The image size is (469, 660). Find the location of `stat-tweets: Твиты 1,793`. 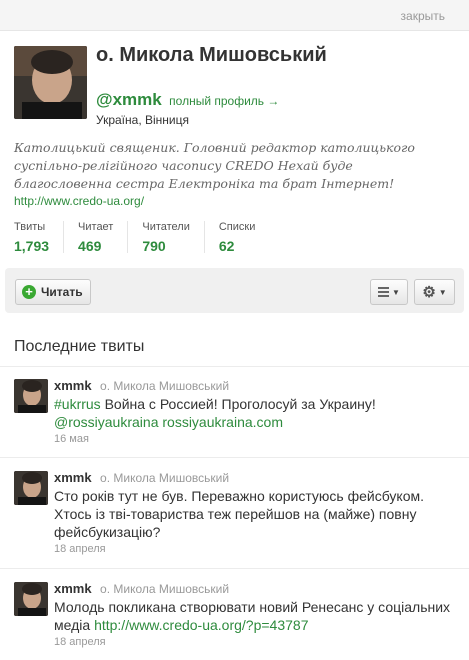

stat-tweets: Твиты 1,793 is located at coordinates (39, 237).